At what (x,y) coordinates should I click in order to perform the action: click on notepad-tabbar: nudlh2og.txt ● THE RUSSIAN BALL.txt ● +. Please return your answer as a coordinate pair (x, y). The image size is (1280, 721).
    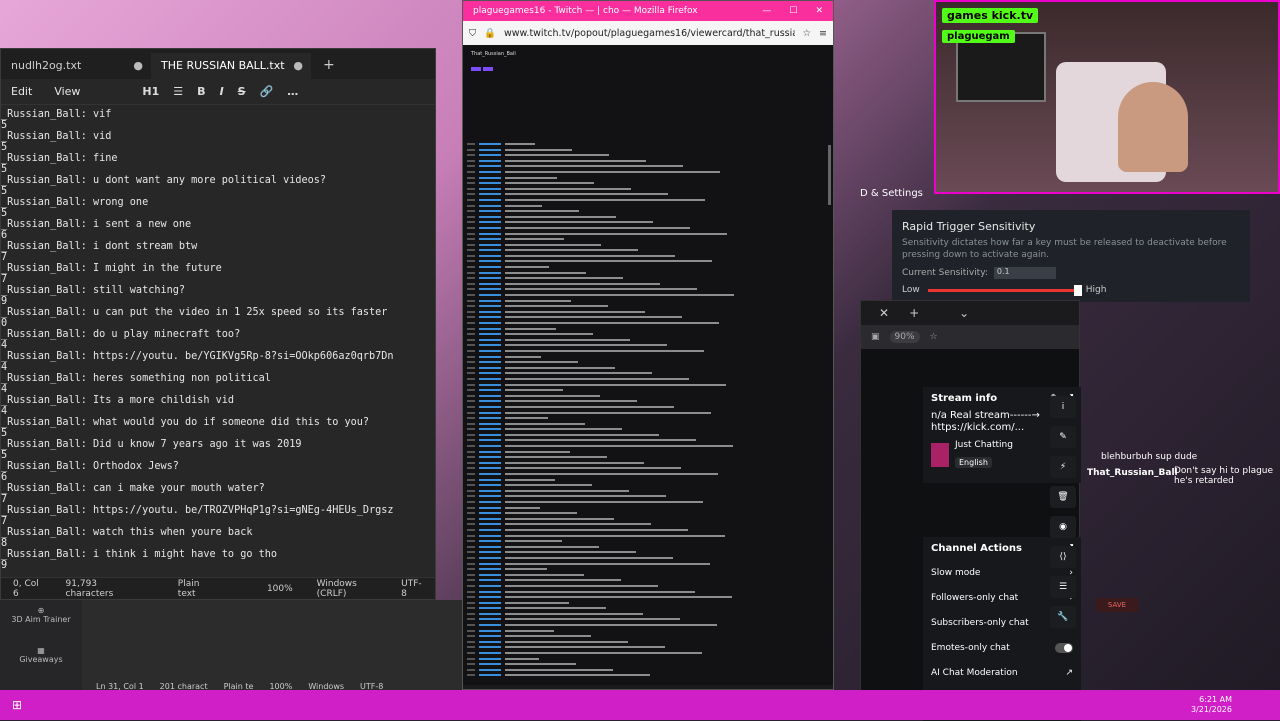
    Looking at the image, I should click on (218, 64).